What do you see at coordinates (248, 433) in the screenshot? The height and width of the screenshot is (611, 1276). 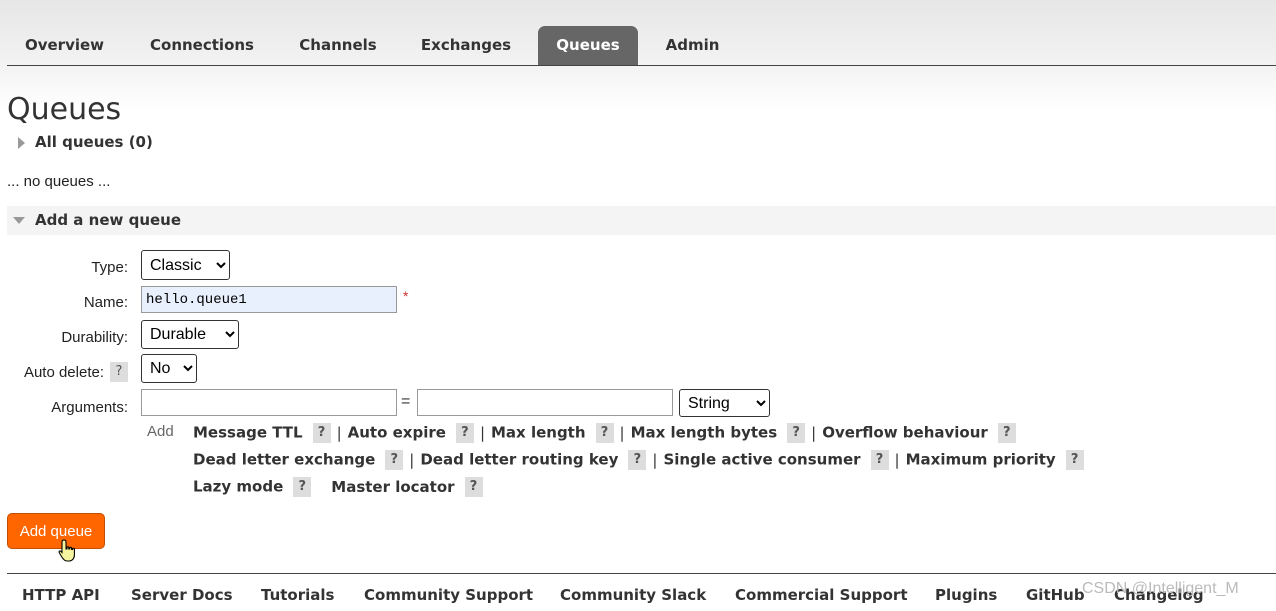 I see `arg-message-ttl: Message TTL` at bounding box center [248, 433].